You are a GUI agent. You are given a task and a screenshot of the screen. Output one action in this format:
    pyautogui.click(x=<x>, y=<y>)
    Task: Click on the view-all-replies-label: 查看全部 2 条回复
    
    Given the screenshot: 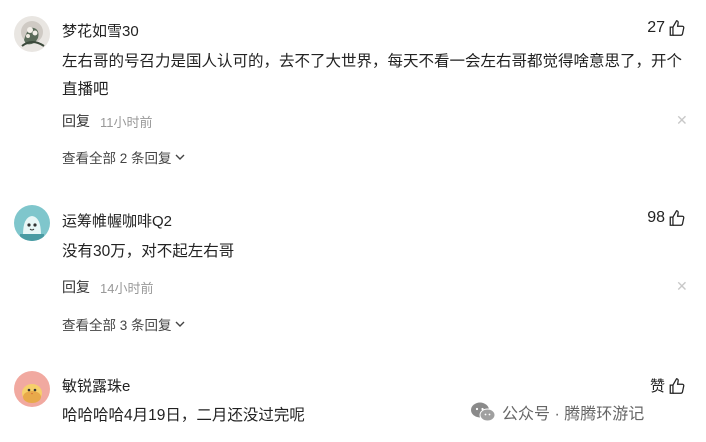 What is the action you would take?
    pyautogui.click(x=117, y=158)
    